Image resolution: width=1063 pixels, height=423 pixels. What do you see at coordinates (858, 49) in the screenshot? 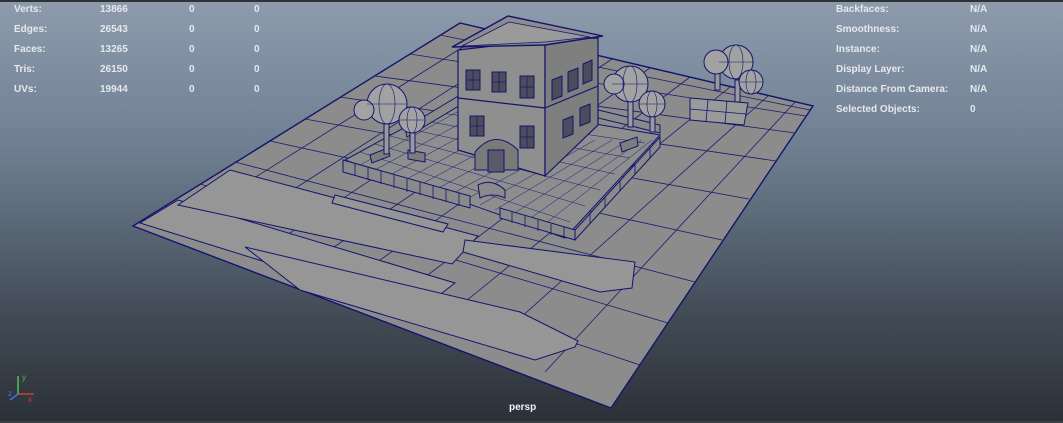
I see `hud-label: Instance:` at bounding box center [858, 49].